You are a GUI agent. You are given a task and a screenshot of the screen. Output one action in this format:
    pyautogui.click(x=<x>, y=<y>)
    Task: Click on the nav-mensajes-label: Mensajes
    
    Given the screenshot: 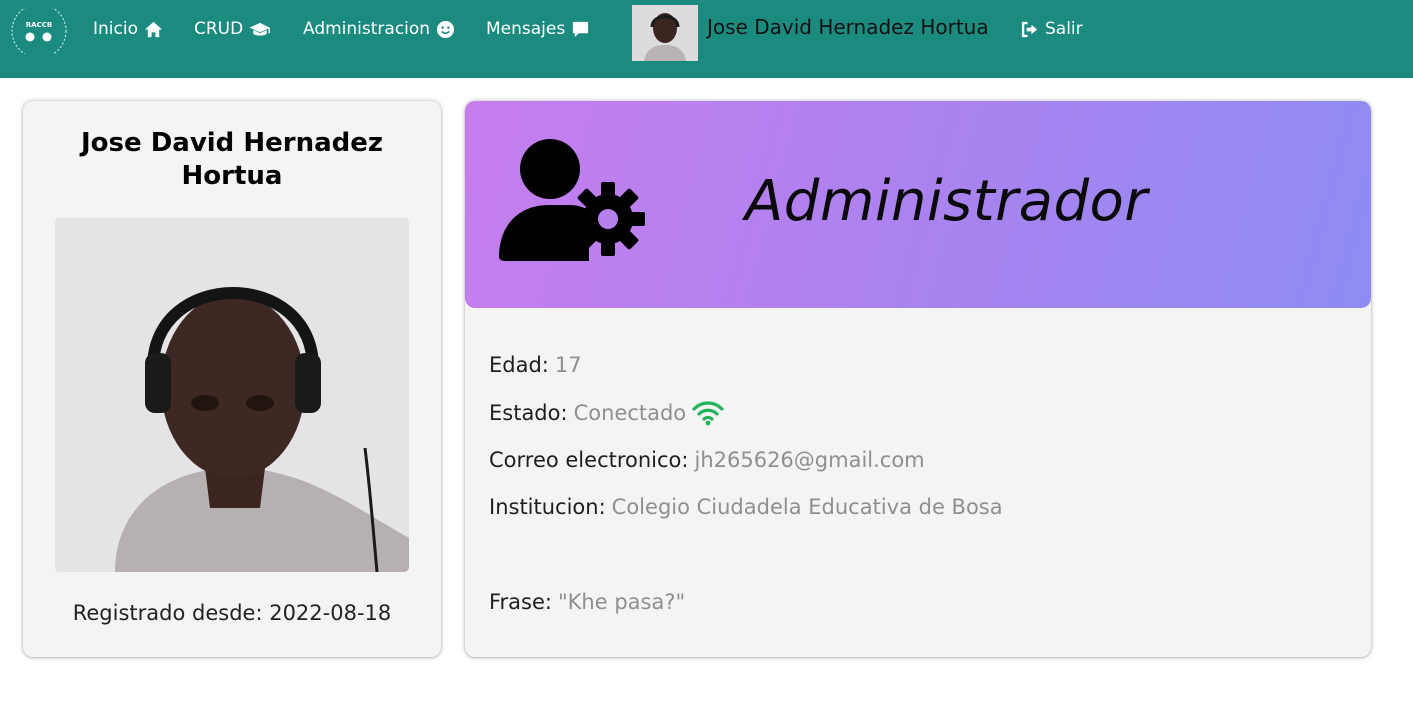 What is the action you would take?
    pyautogui.click(x=526, y=29)
    